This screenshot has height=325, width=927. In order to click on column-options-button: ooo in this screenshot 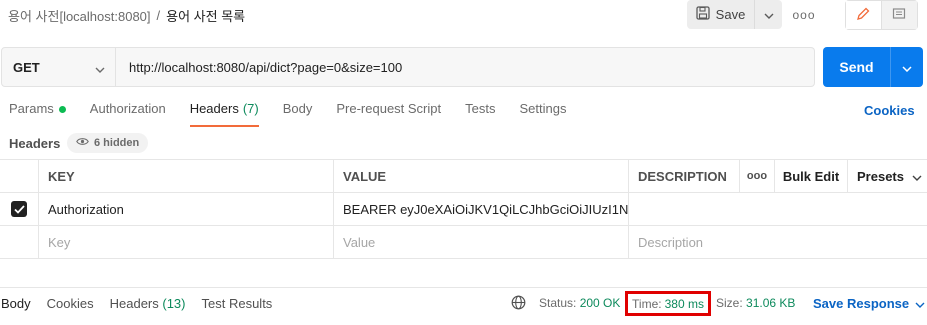, I will do `click(756, 176)`.